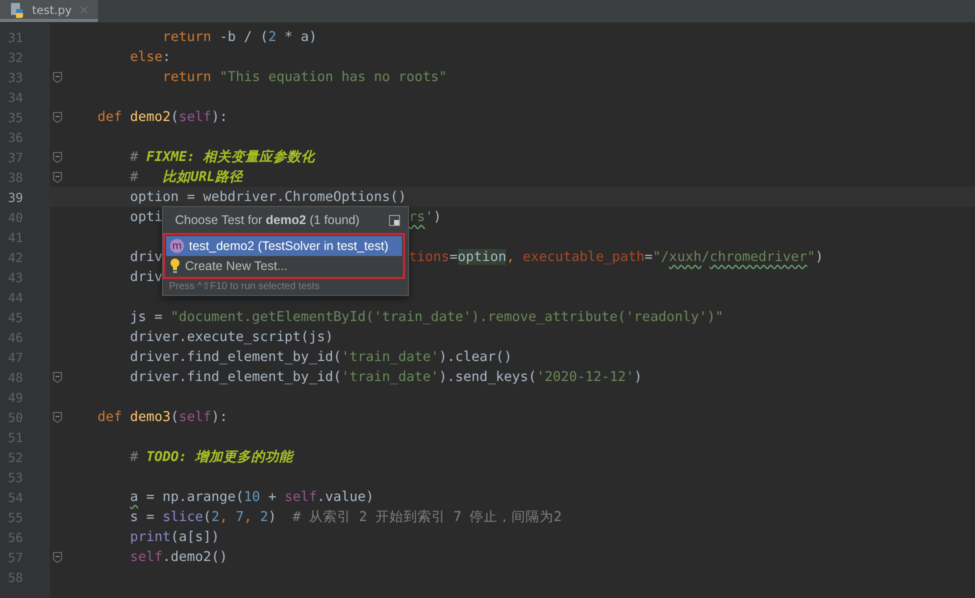  I want to click on code-token: ', so click(429, 217).